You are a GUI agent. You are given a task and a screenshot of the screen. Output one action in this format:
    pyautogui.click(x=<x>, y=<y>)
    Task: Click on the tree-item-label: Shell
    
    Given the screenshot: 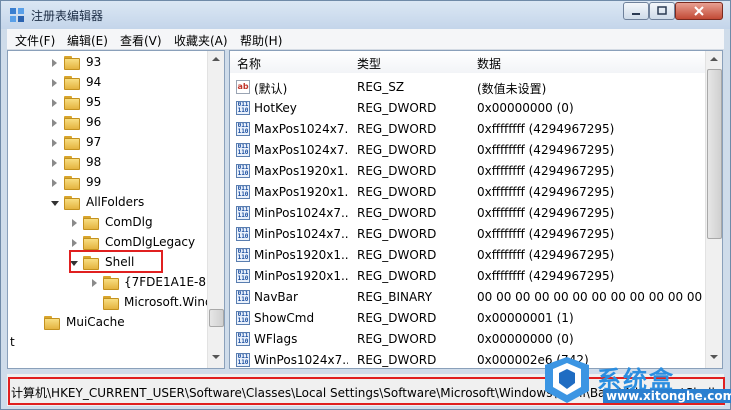 What is the action you would take?
    pyautogui.click(x=120, y=262)
    